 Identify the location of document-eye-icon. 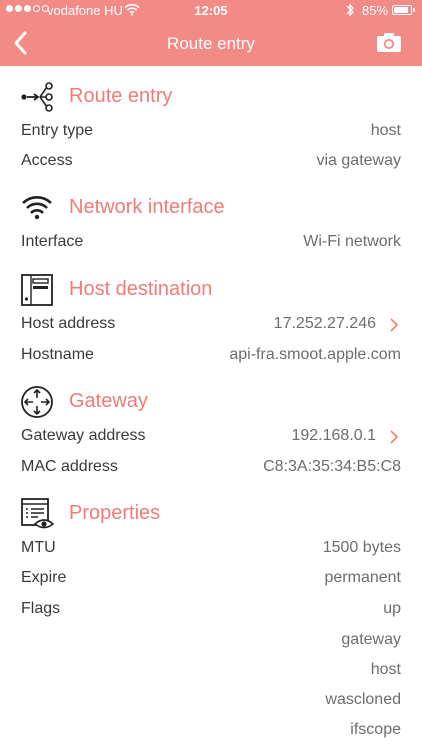
(37, 513).